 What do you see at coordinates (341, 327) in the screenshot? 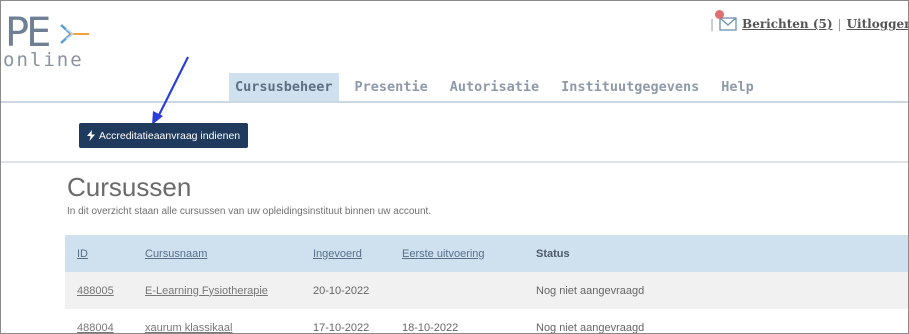
I see `course-ingevoerd: 17-10-2022` at bounding box center [341, 327].